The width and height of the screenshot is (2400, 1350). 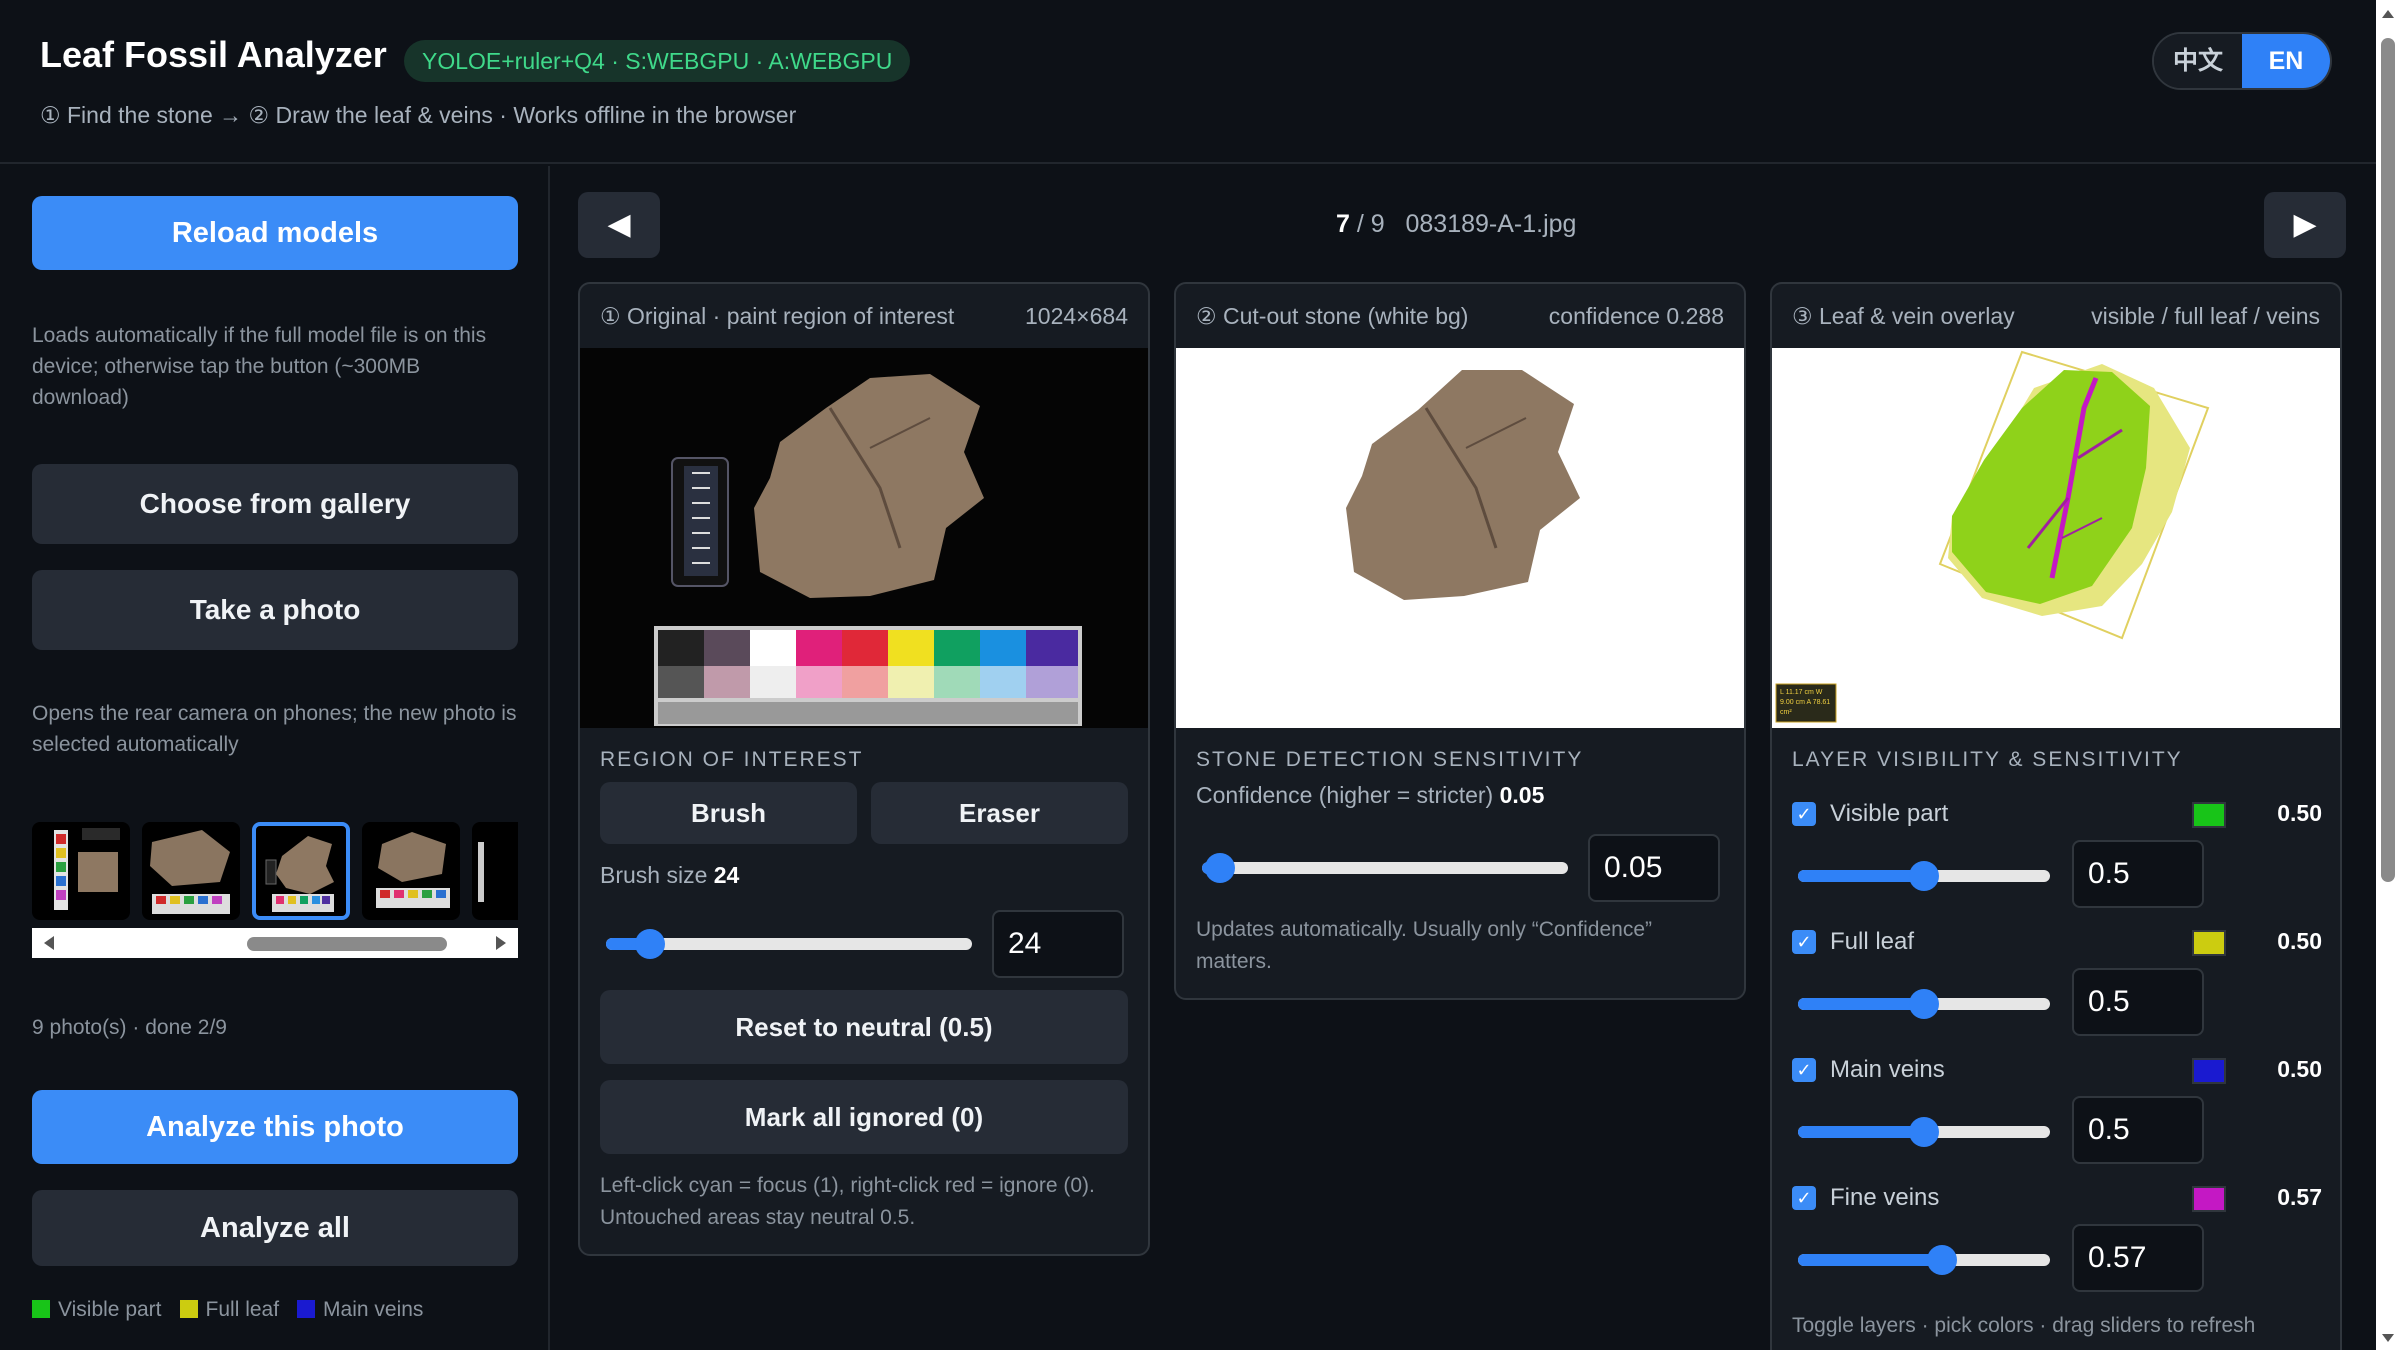 What do you see at coordinates (1887, 1069) in the screenshot?
I see `layer-label: Main veins` at bounding box center [1887, 1069].